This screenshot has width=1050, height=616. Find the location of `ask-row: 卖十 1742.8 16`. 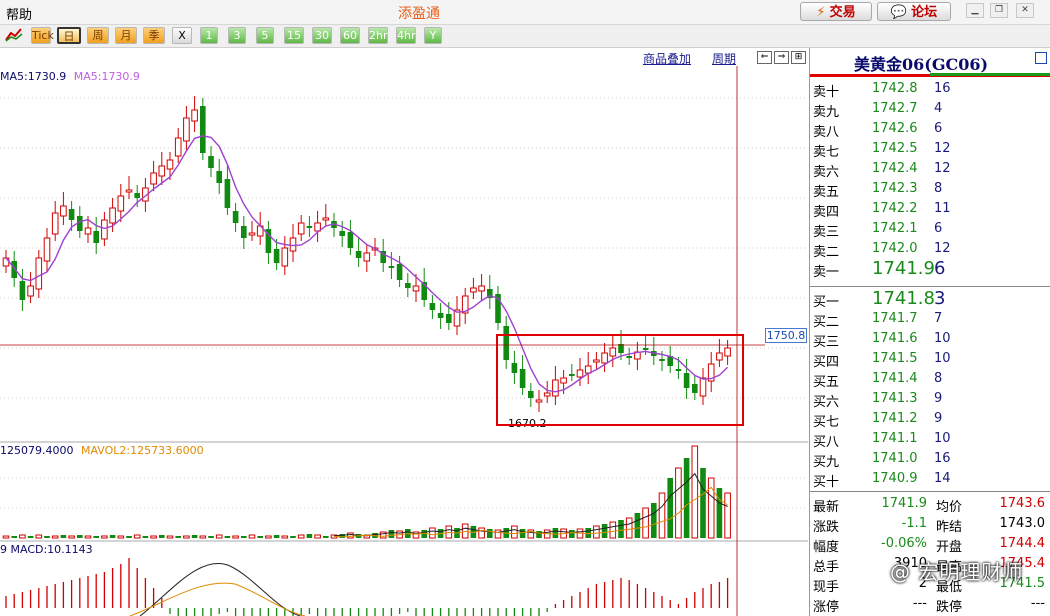

ask-row: 卖十 1742.8 16 is located at coordinates (930, 89).